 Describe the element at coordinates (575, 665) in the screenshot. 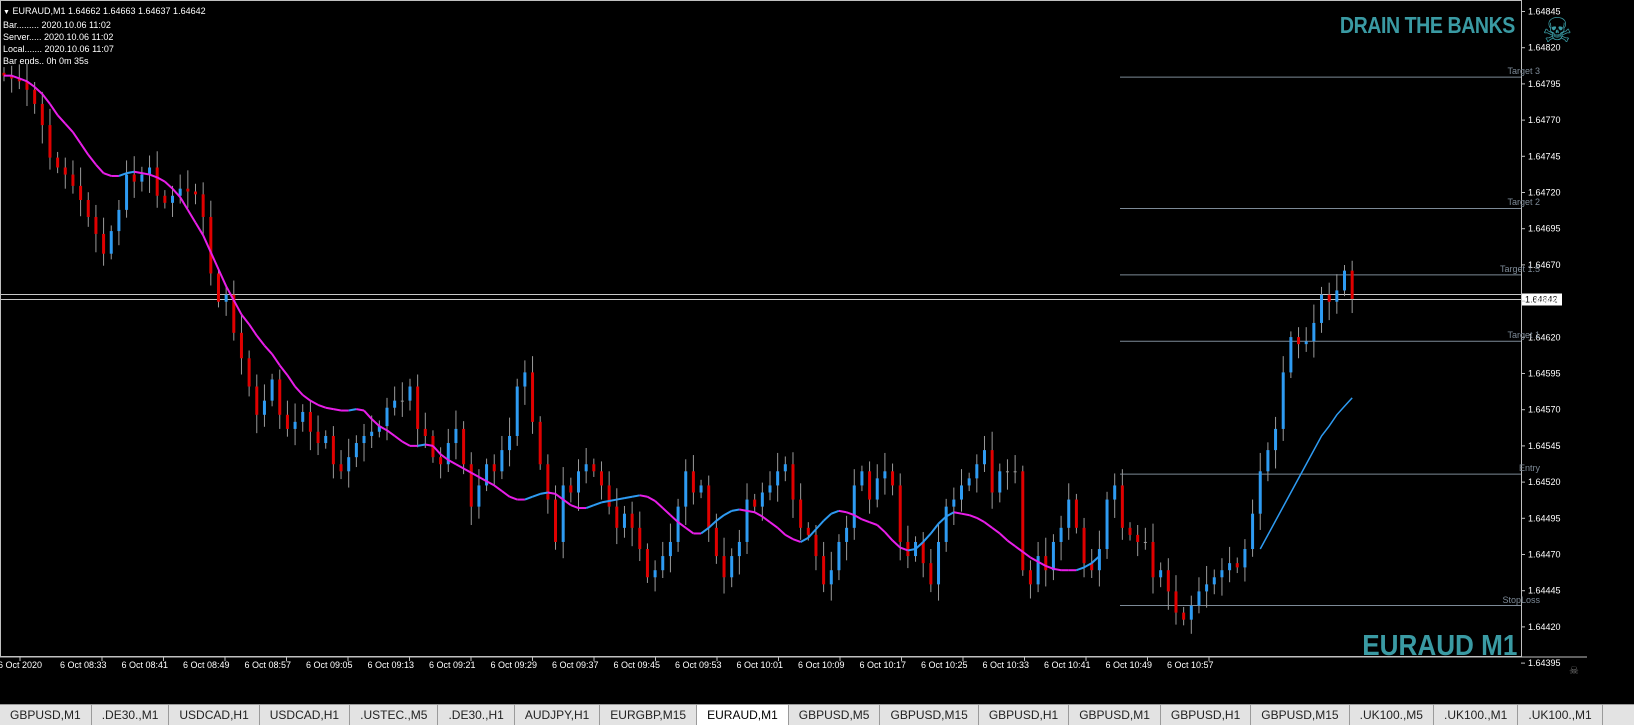

I see `time-tick-label: 6 Oct 09:37` at that location.